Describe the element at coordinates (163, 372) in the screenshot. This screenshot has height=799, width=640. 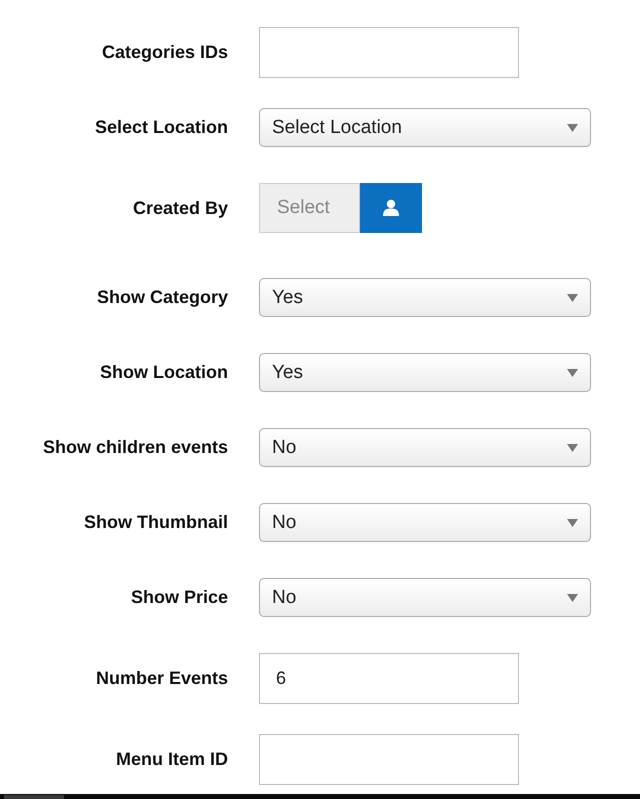
I see `field-label: Show Location` at that location.